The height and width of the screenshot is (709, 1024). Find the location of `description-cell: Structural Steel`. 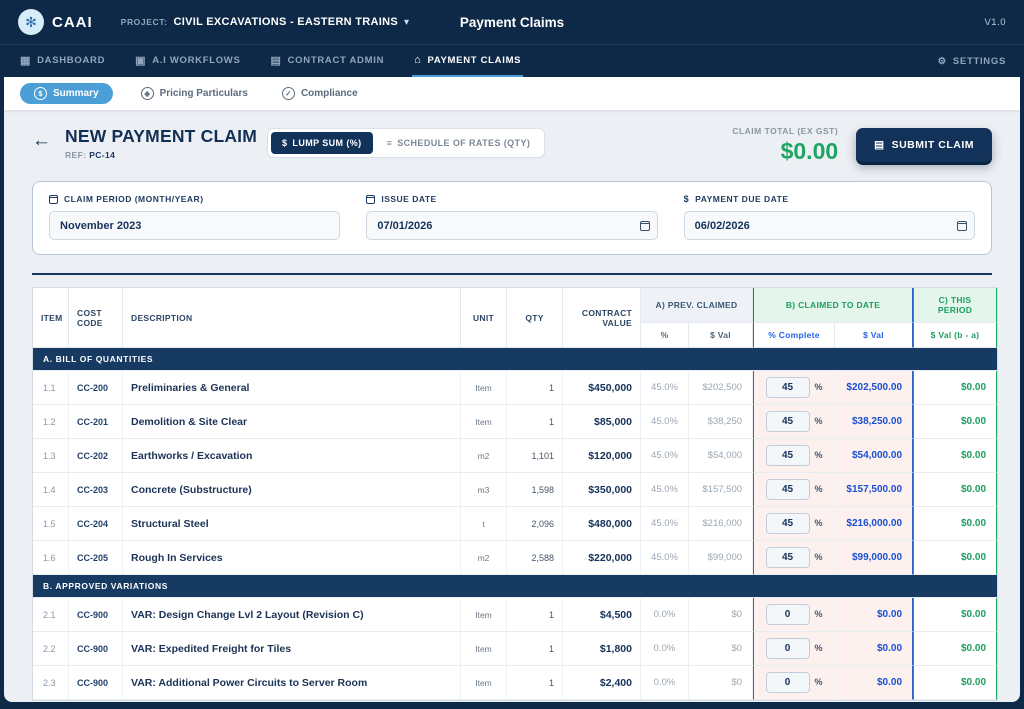

description-cell: Structural Steel is located at coordinates (292, 524).